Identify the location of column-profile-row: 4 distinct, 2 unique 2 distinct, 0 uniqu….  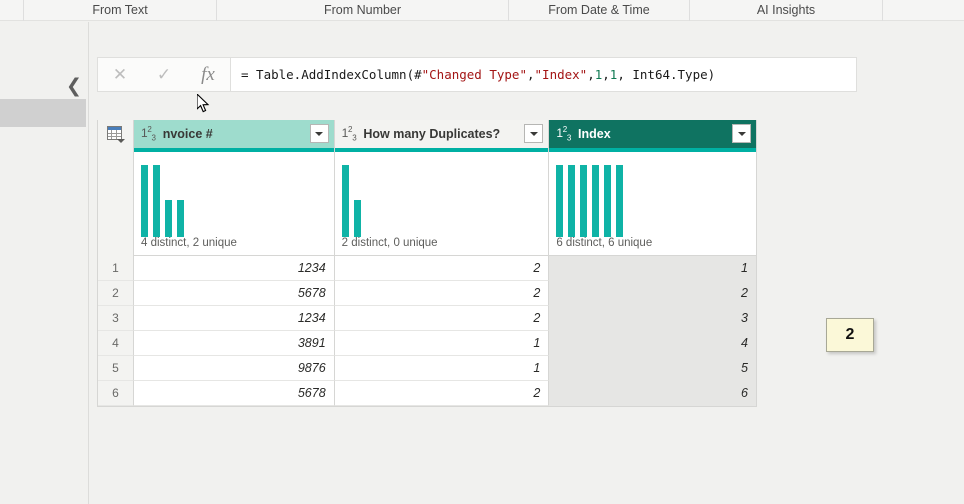
(427, 202).